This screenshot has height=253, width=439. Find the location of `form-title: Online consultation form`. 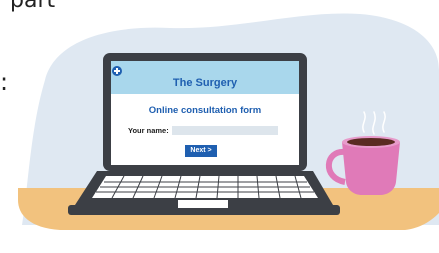

form-title: Online consultation form is located at coordinates (205, 110).